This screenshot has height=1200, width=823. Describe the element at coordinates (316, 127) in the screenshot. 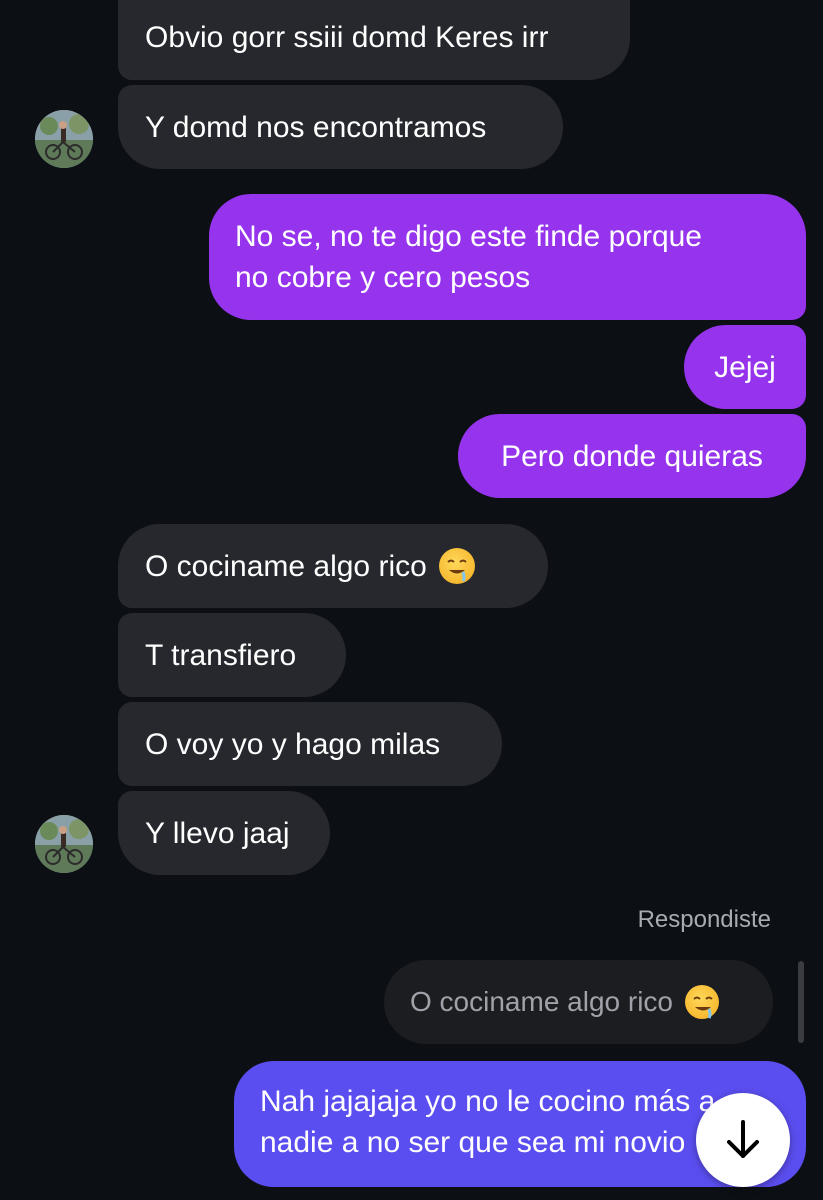

I see `message-text: Y domd nos encontramos` at that location.